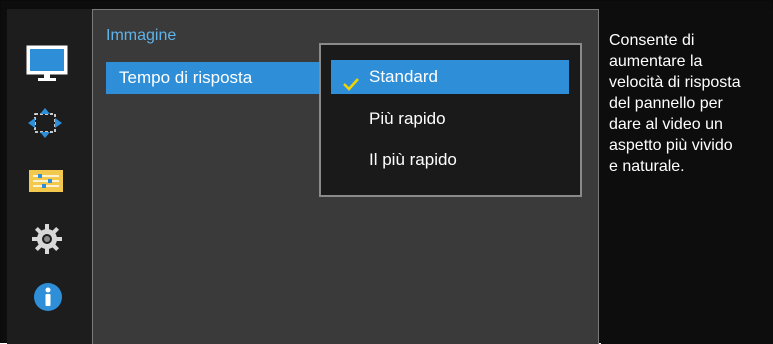 The height and width of the screenshot is (344, 773). I want to click on screen-adjust-icon, so click(45, 125).